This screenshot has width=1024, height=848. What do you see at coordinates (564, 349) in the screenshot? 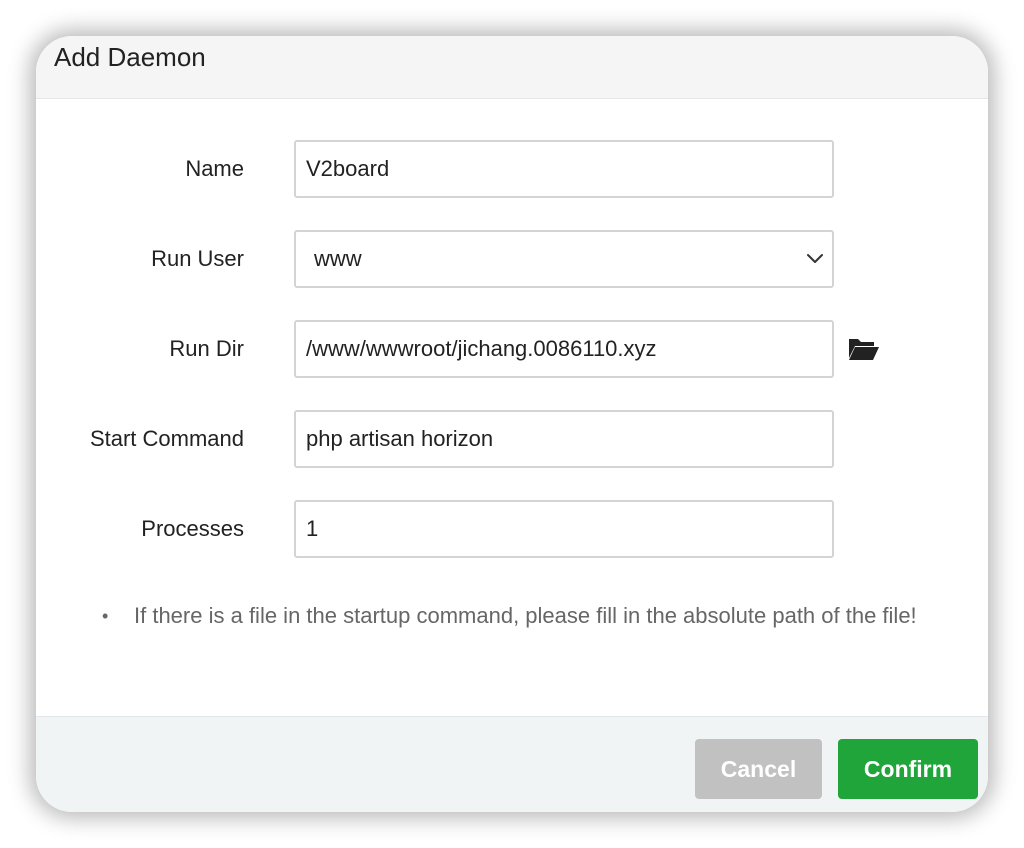
I see `run-dir-input` at bounding box center [564, 349].